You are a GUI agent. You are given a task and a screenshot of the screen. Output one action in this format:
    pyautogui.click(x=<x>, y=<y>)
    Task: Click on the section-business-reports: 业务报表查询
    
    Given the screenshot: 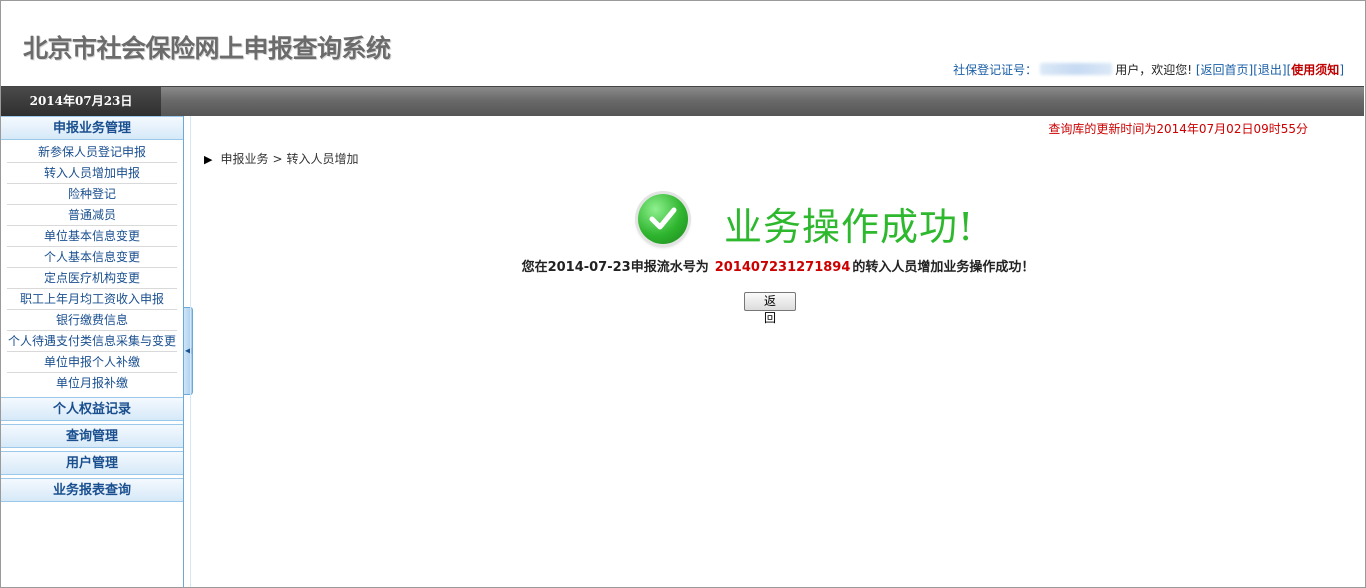 What is the action you would take?
    pyautogui.click(x=92, y=490)
    